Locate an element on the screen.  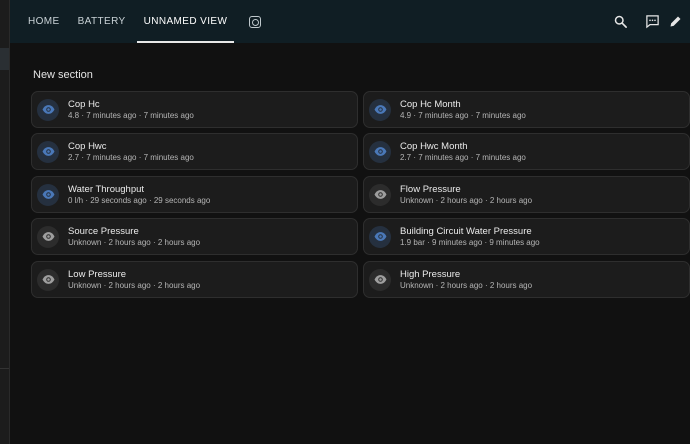
assist-button is located at coordinates (652, 22).